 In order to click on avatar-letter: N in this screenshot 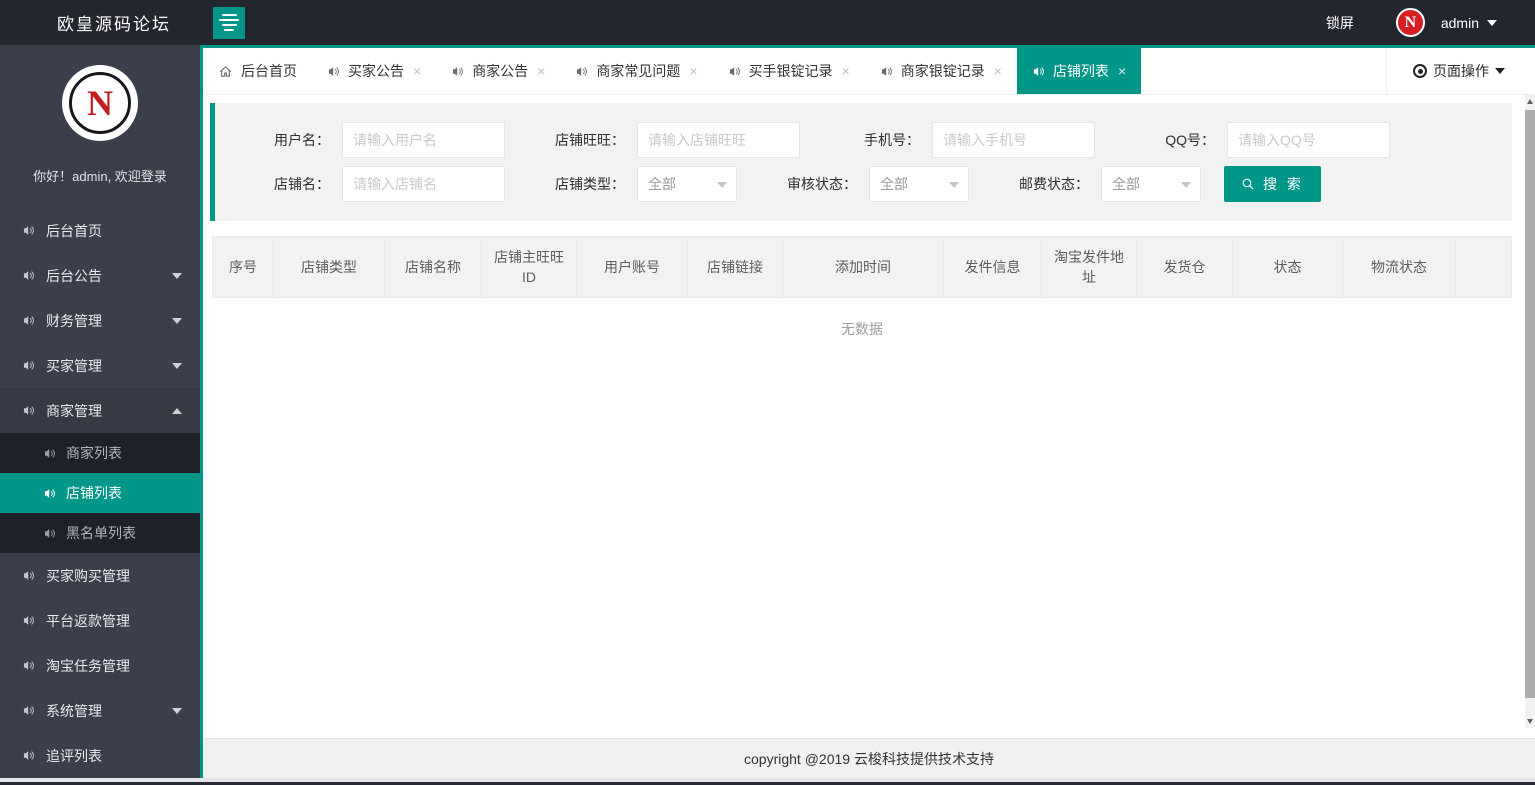, I will do `click(1410, 22)`.